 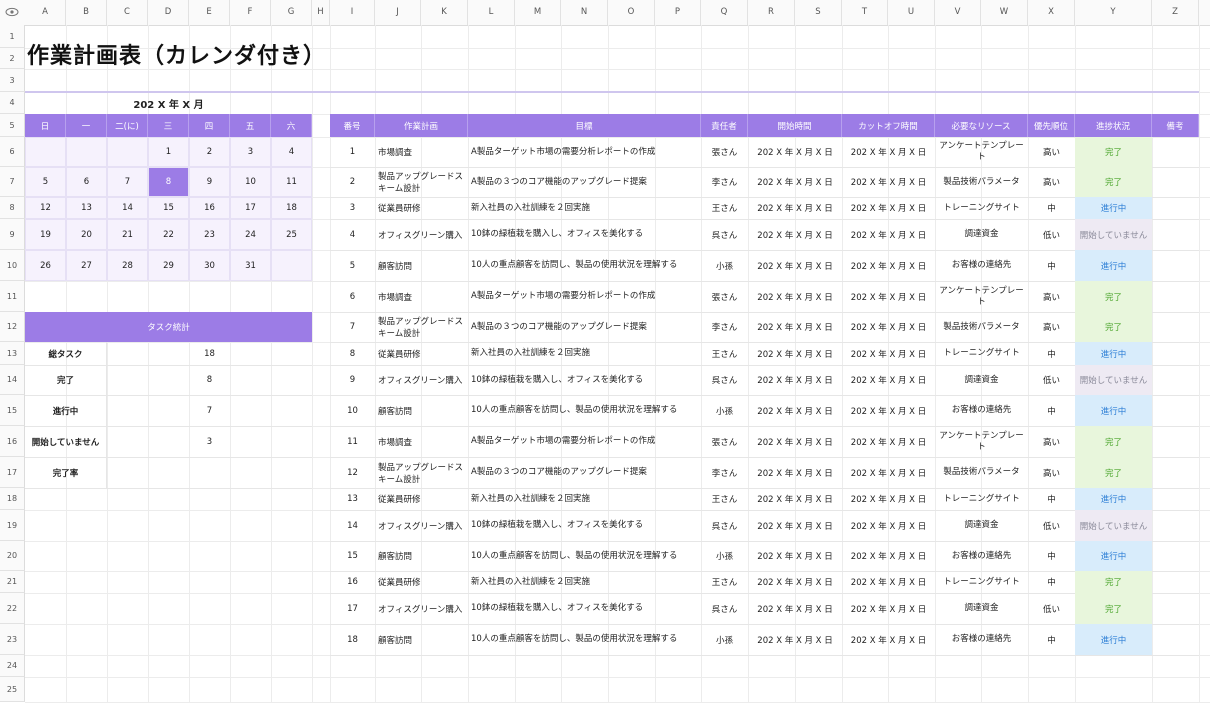 What do you see at coordinates (12, 125) in the screenshot?
I see `row-header-5: 5` at bounding box center [12, 125].